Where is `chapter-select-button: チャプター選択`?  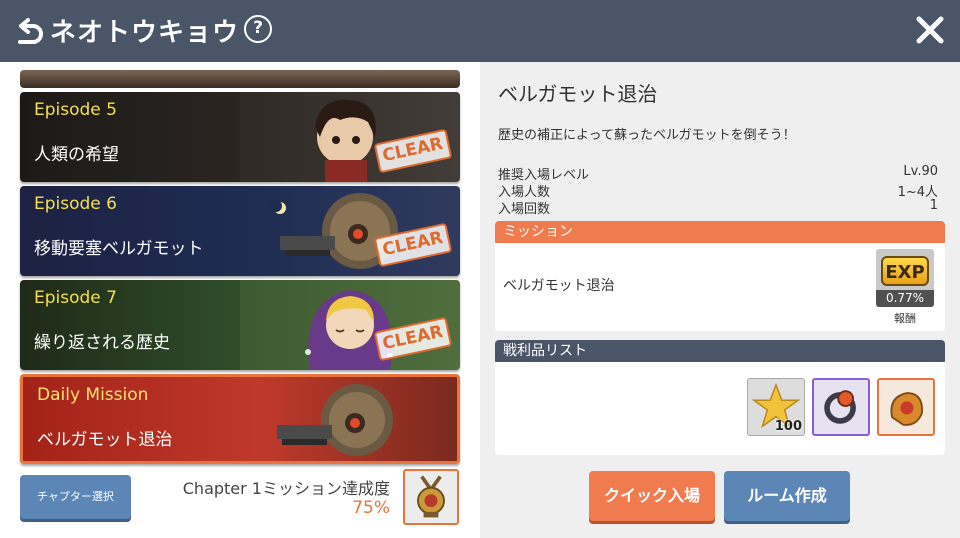 chapter-select-button: チャプター選択 is located at coordinates (75, 497).